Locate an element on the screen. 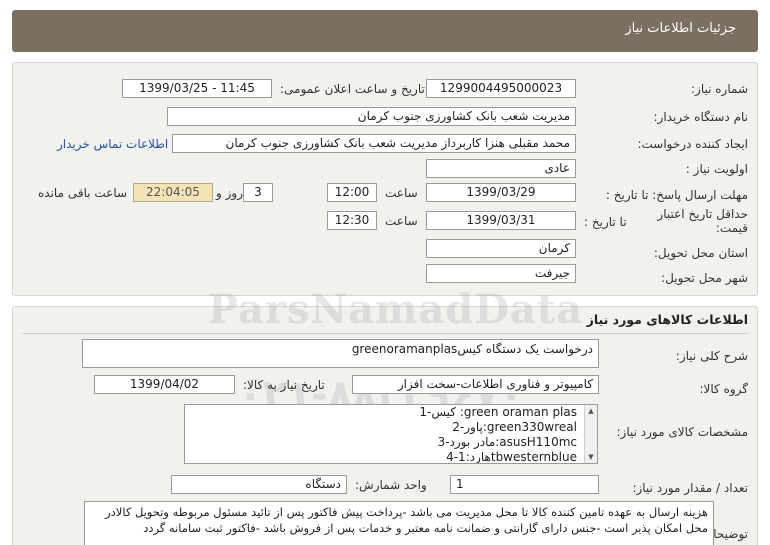  specs-label: مشخصات کالای مورد نیاز: is located at coordinates (682, 432).